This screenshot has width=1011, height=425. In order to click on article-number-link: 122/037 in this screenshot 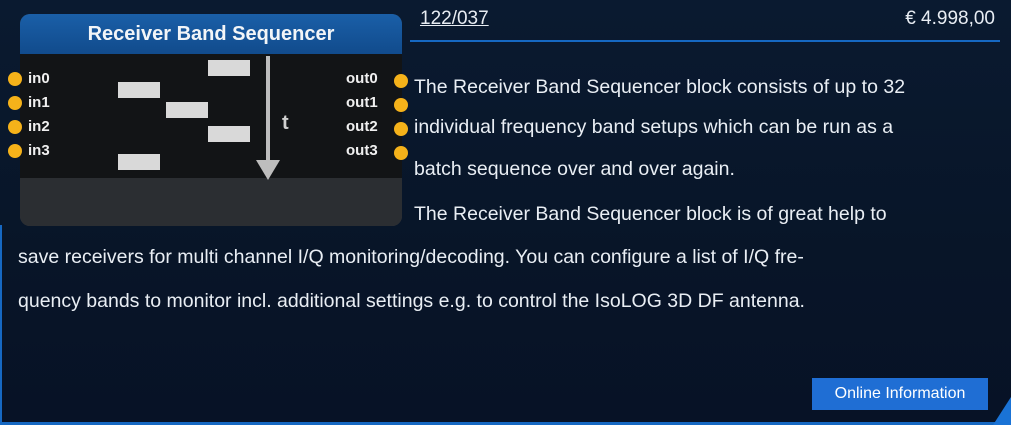, I will do `click(454, 19)`.